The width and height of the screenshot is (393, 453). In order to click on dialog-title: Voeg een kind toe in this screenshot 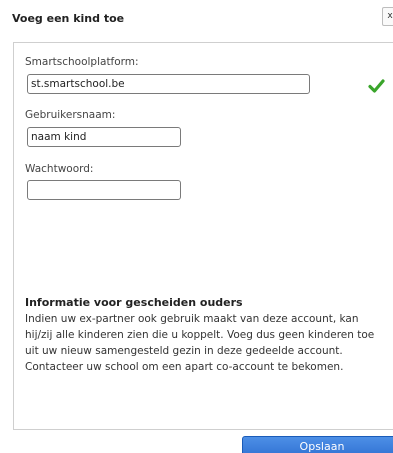, I will do `click(68, 18)`.